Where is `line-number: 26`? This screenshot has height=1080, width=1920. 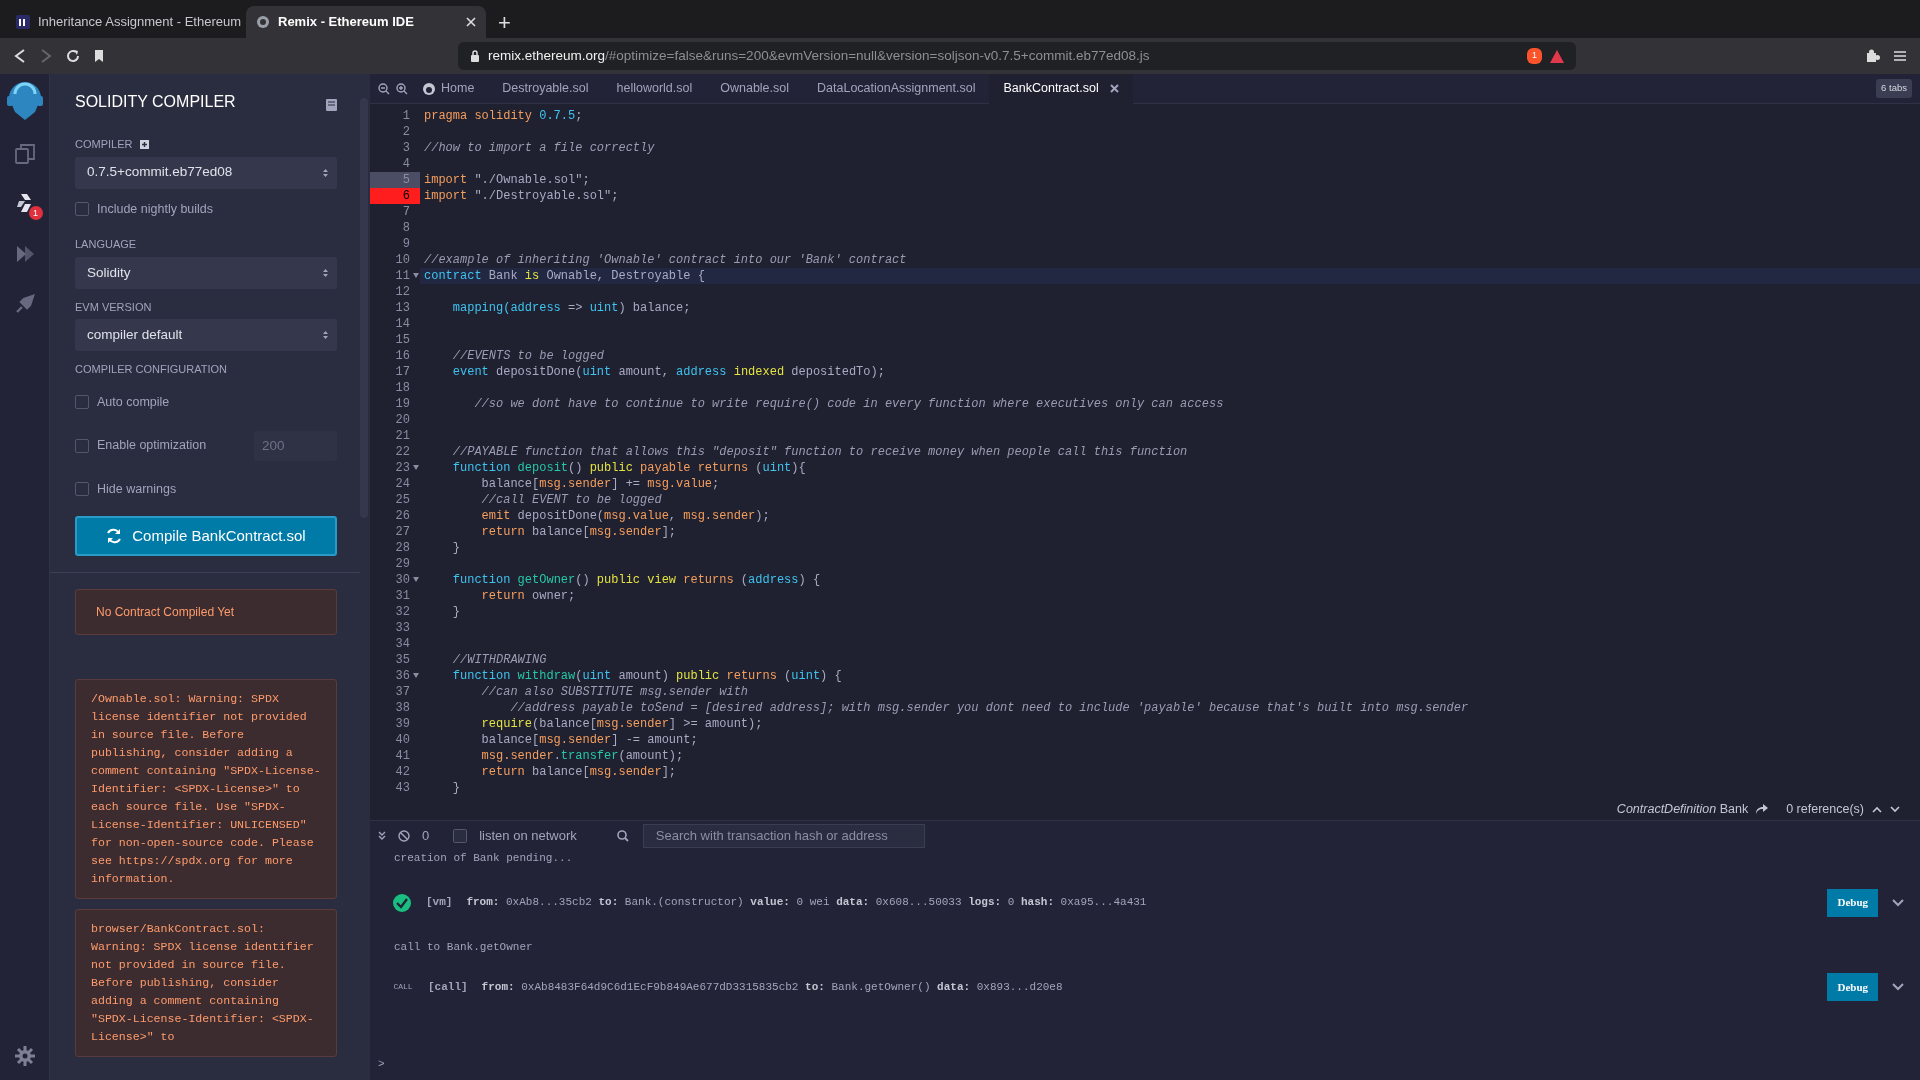 line-number: 26 is located at coordinates (402, 516).